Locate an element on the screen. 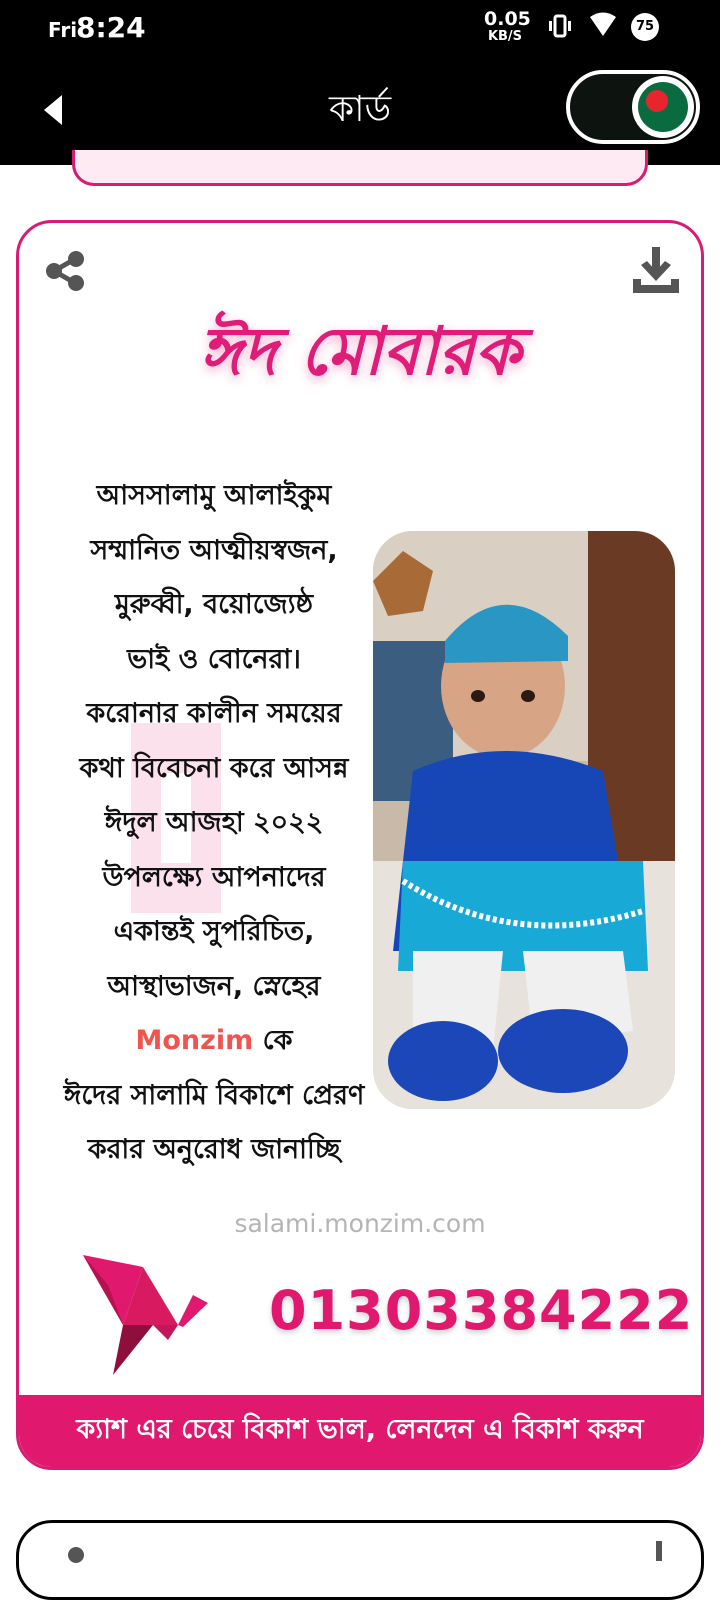 The height and width of the screenshot is (1600, 720). message-line: আস্থাভাজন, স্নেহের is located at coordinates (214, 986).